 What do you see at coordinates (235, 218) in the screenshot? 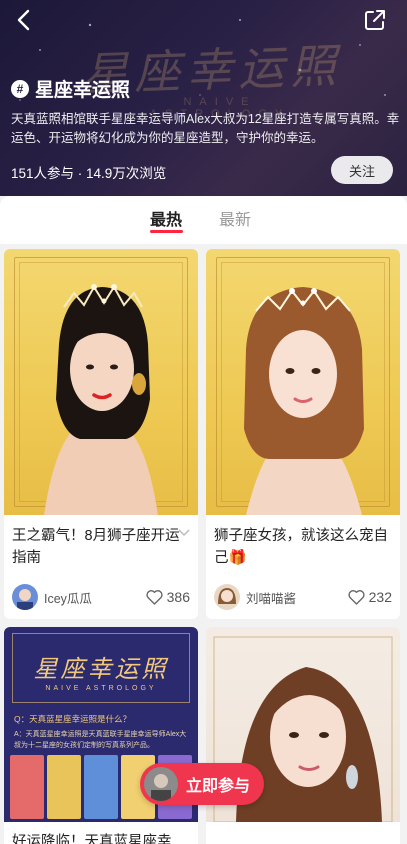
I see `tab-new: 最新` at bounding box center [235, 218].